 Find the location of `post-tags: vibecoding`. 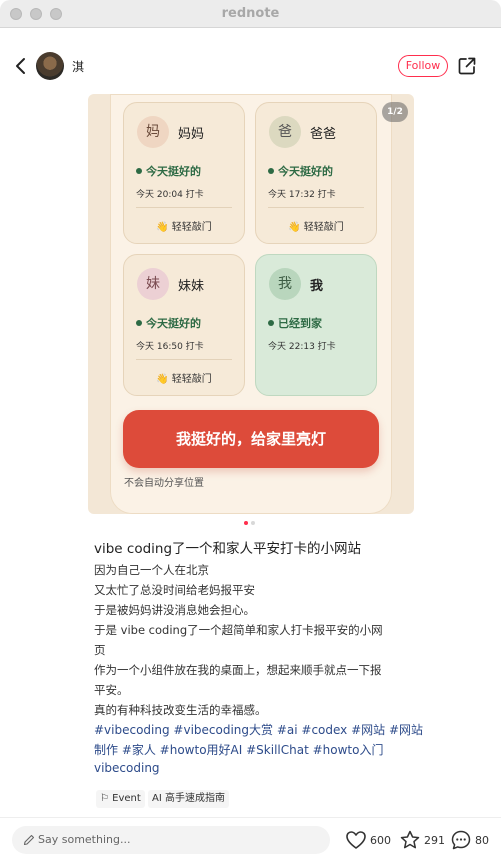

post-tags: vibecoding is located at coordinates (127, 768).